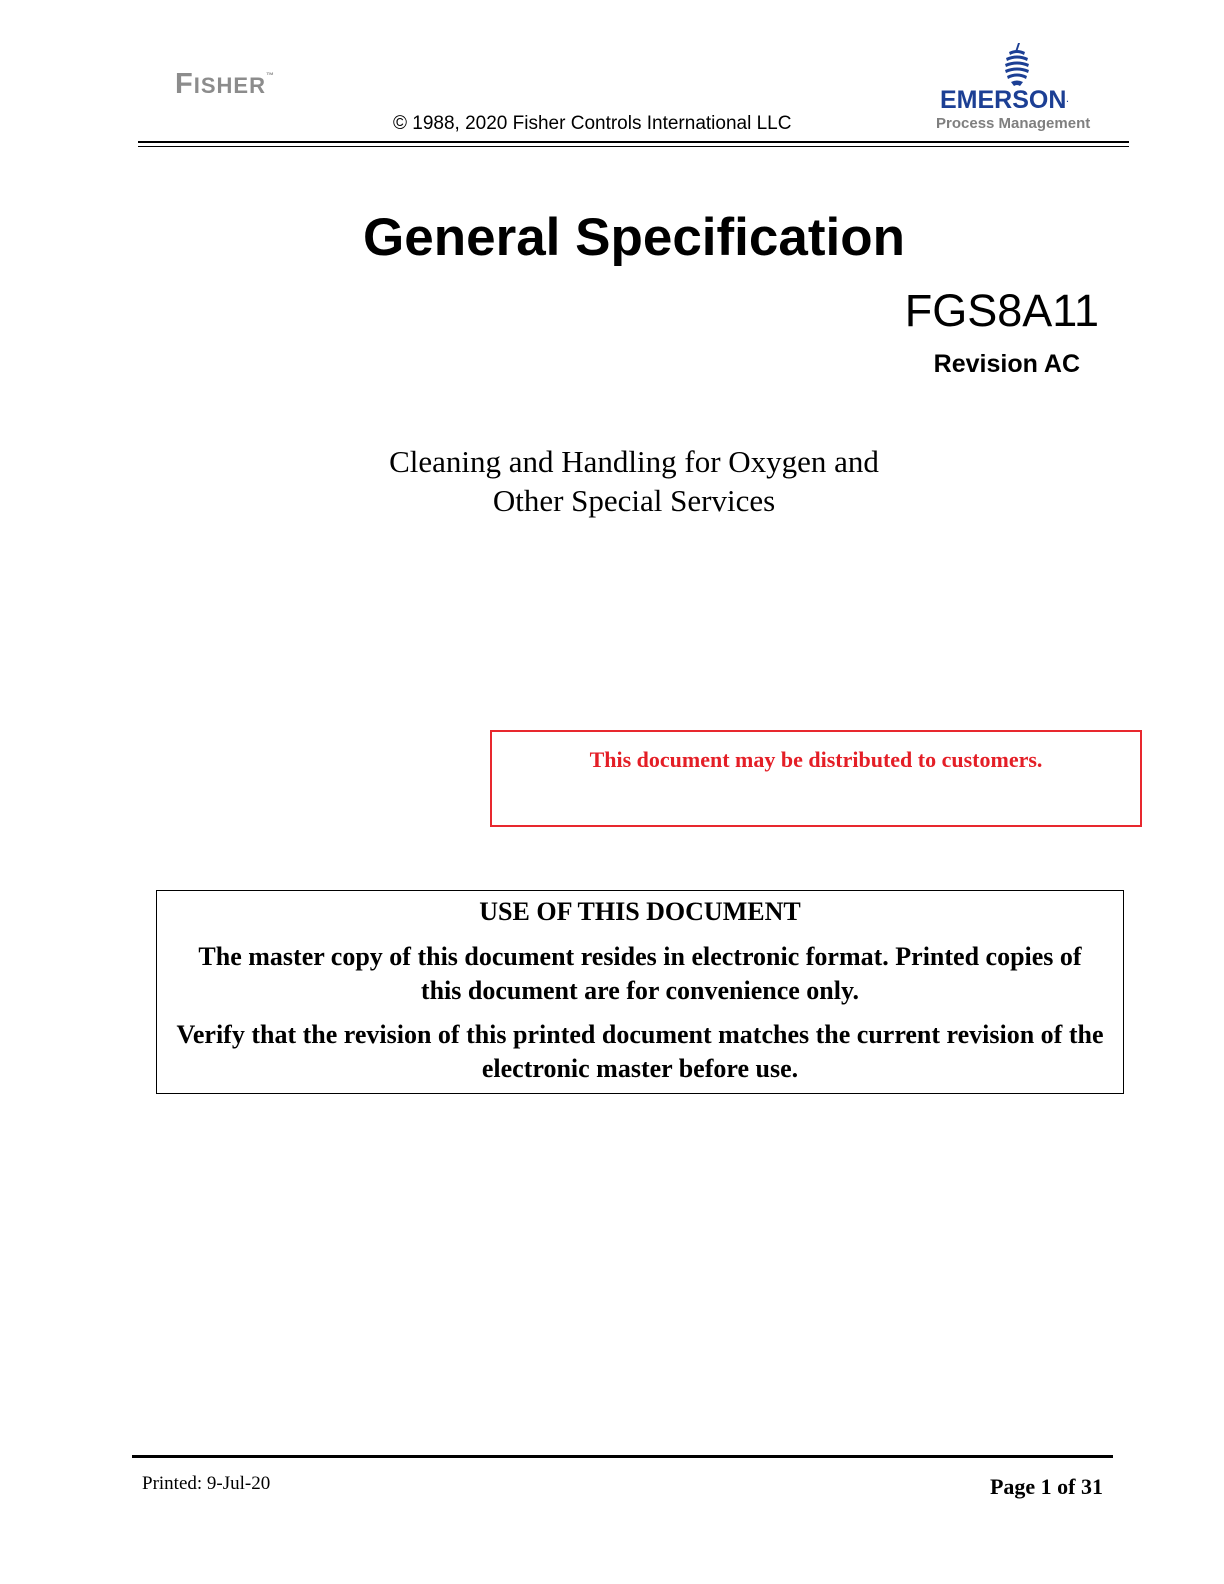  What do you see at coordinates (184, 84) in the screenshot?
I see `fisher-logo-initial: F` at bounding box center [184, 84].